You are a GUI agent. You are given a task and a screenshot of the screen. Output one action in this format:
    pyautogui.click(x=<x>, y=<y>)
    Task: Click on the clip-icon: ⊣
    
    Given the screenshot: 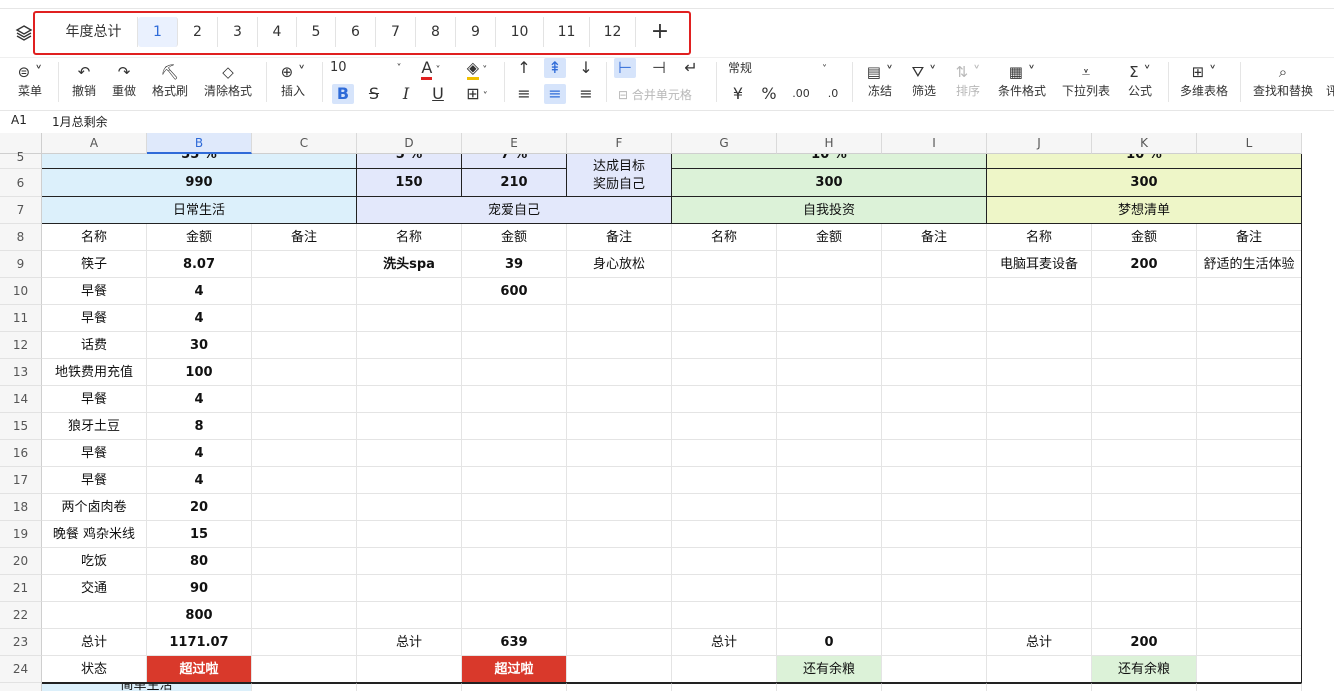 What is the action you would take?
    pyautogui.click(x=659, y=68)
    